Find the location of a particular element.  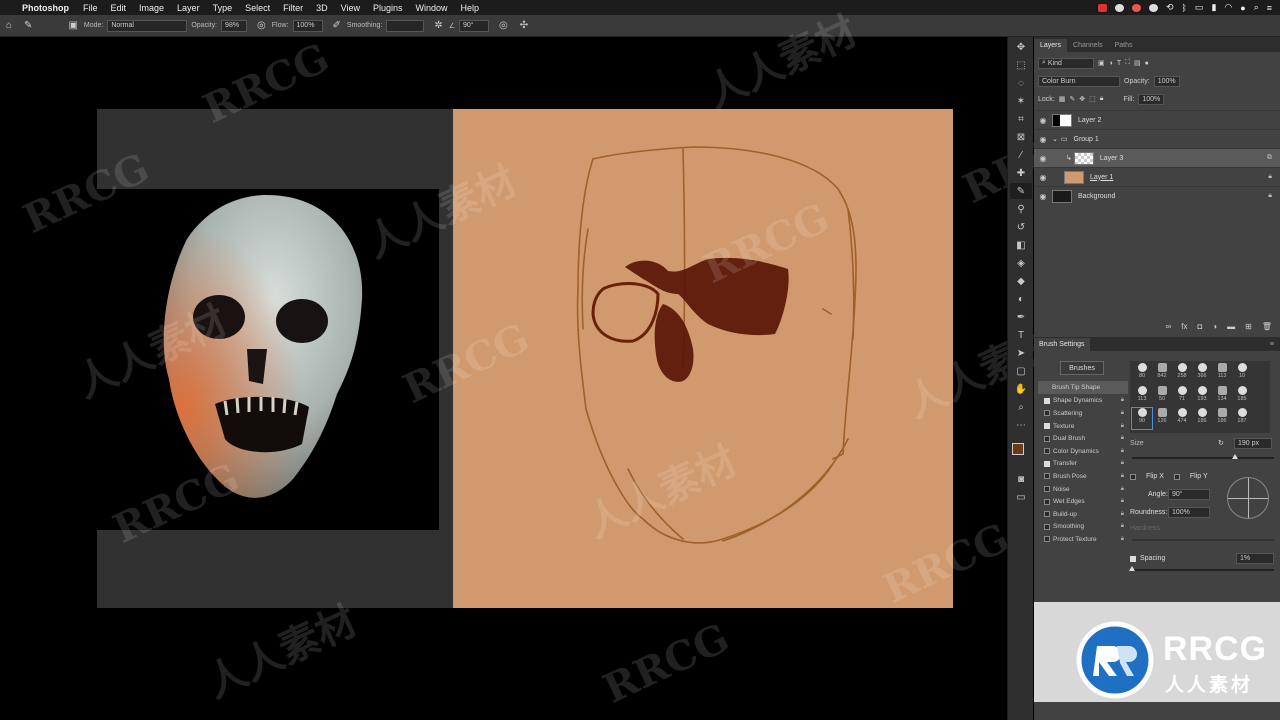

brush-option-brush-pose: Brush Pose 🔒︎ is located at coordinates (1083, 476).